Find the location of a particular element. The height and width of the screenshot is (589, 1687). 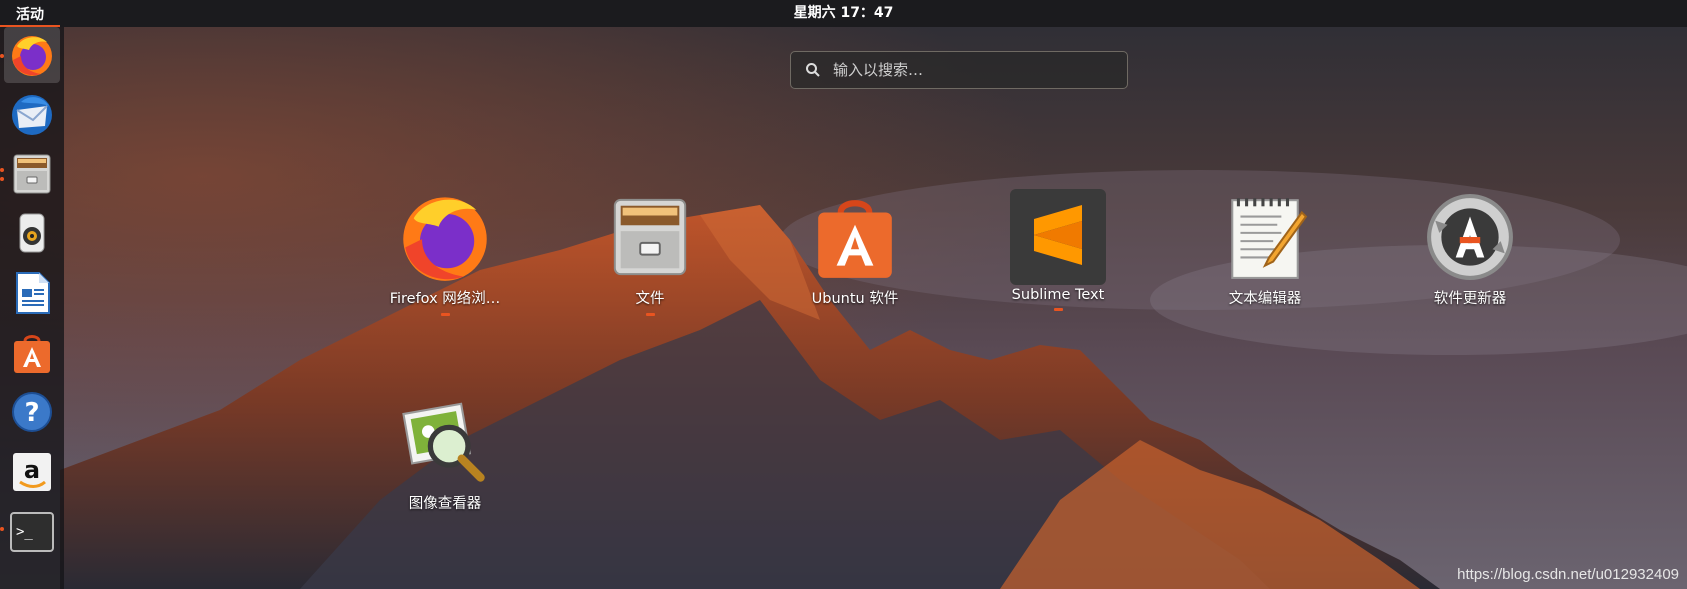

terminal-icon: >_ is located at coordinates (32, 532).